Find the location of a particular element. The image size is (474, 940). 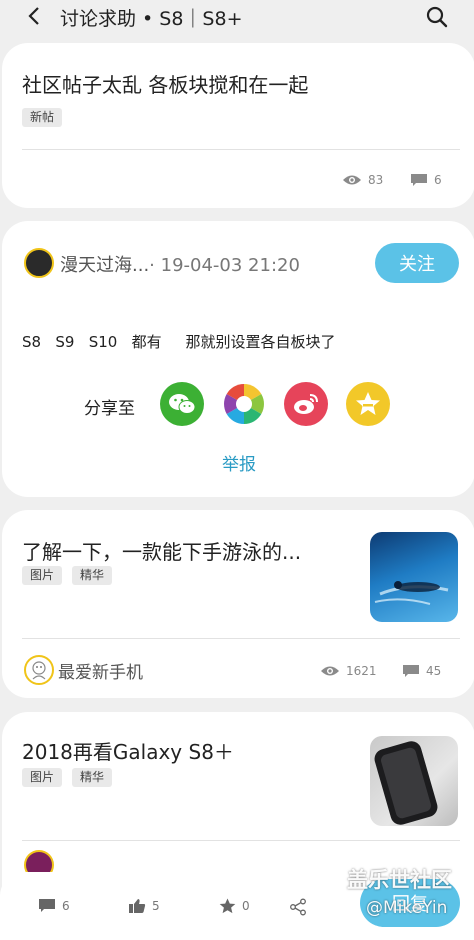

wechat-icon is located at coordinates (182, 404).